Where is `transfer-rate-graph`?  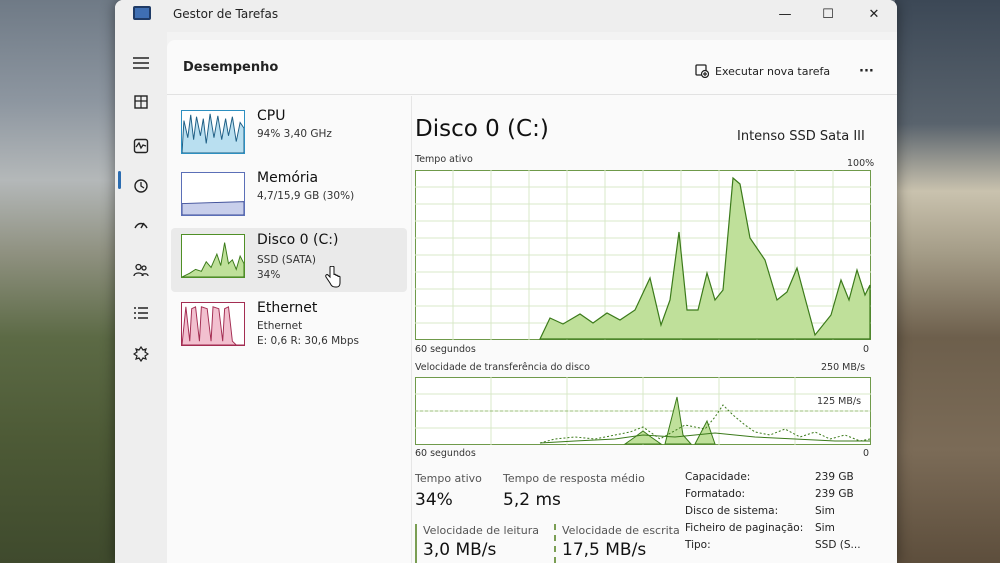
transfer-rate-graph is located at coordinates (643, 411).